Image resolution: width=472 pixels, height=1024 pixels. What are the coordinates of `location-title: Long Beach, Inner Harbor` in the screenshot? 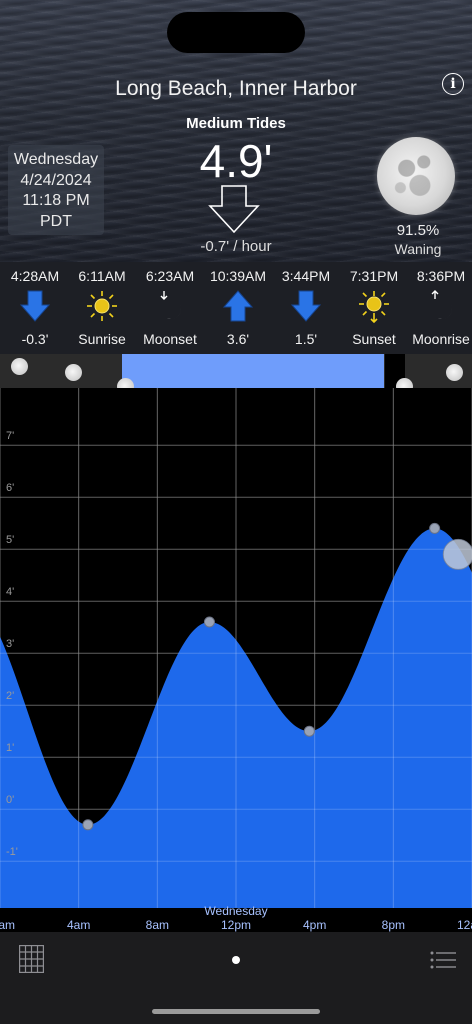 It's located at (236, 88).